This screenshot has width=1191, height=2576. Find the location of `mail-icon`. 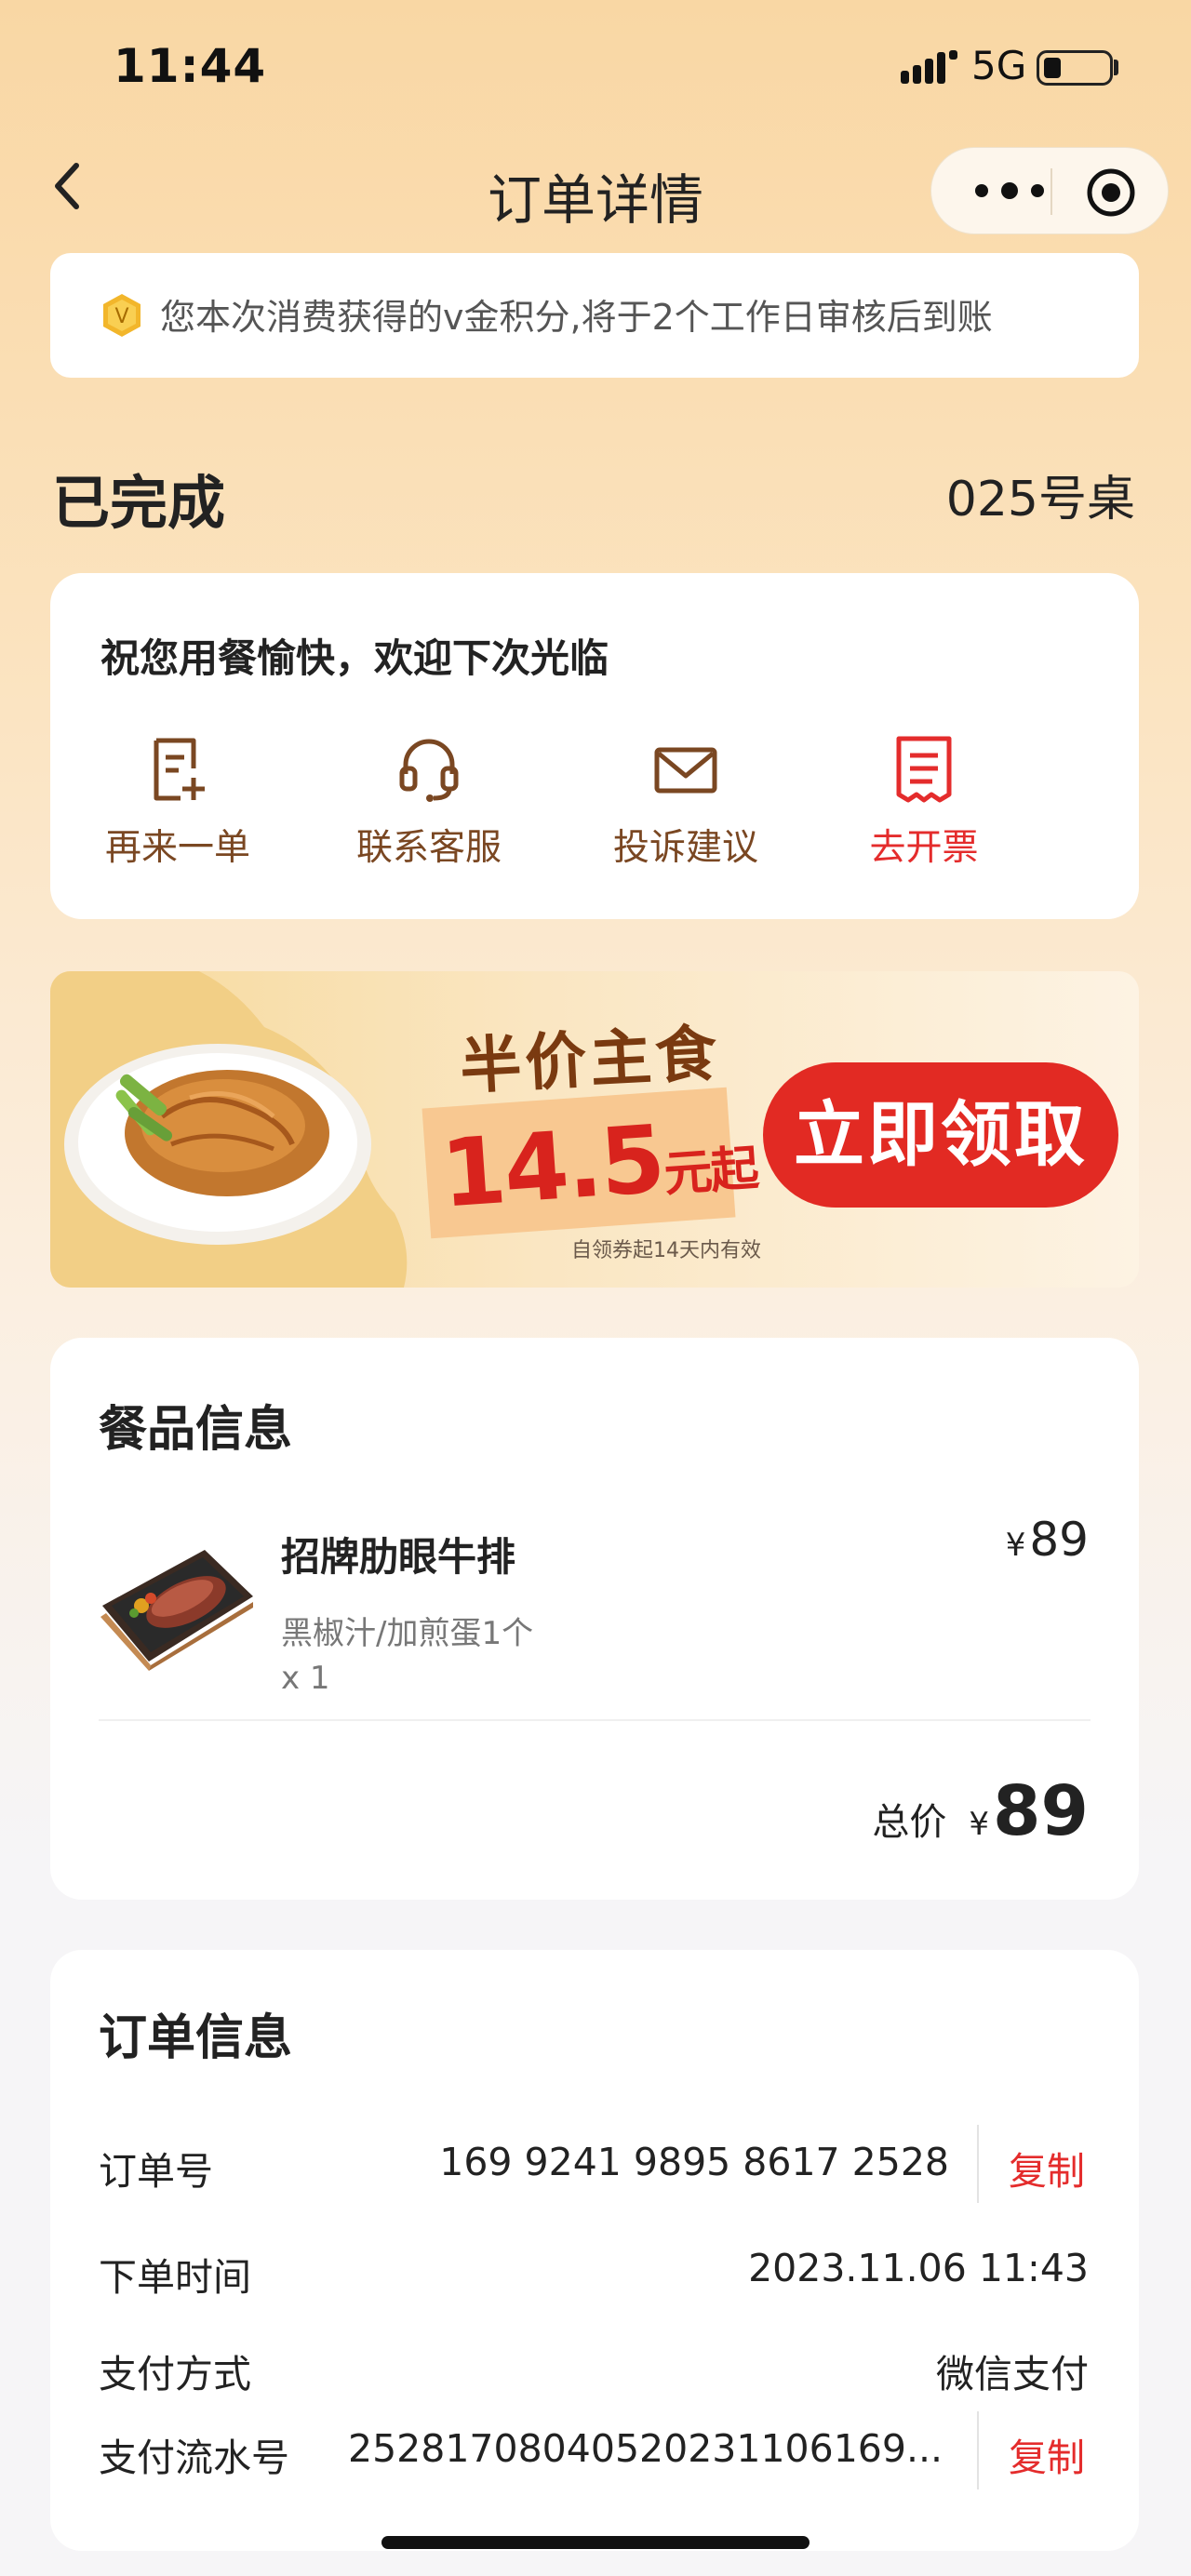

mail-icon is located at coordinates (685, 770).